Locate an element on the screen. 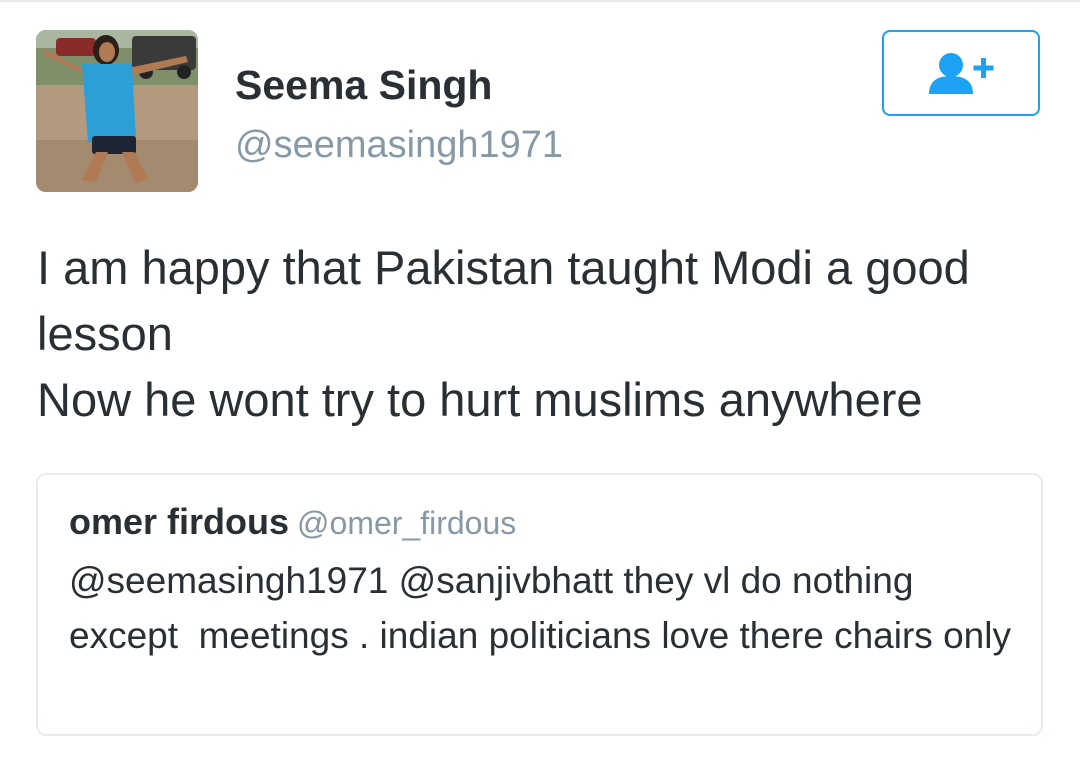  author-handle: @seemasingh1971 is located at coordinates (399, 145).